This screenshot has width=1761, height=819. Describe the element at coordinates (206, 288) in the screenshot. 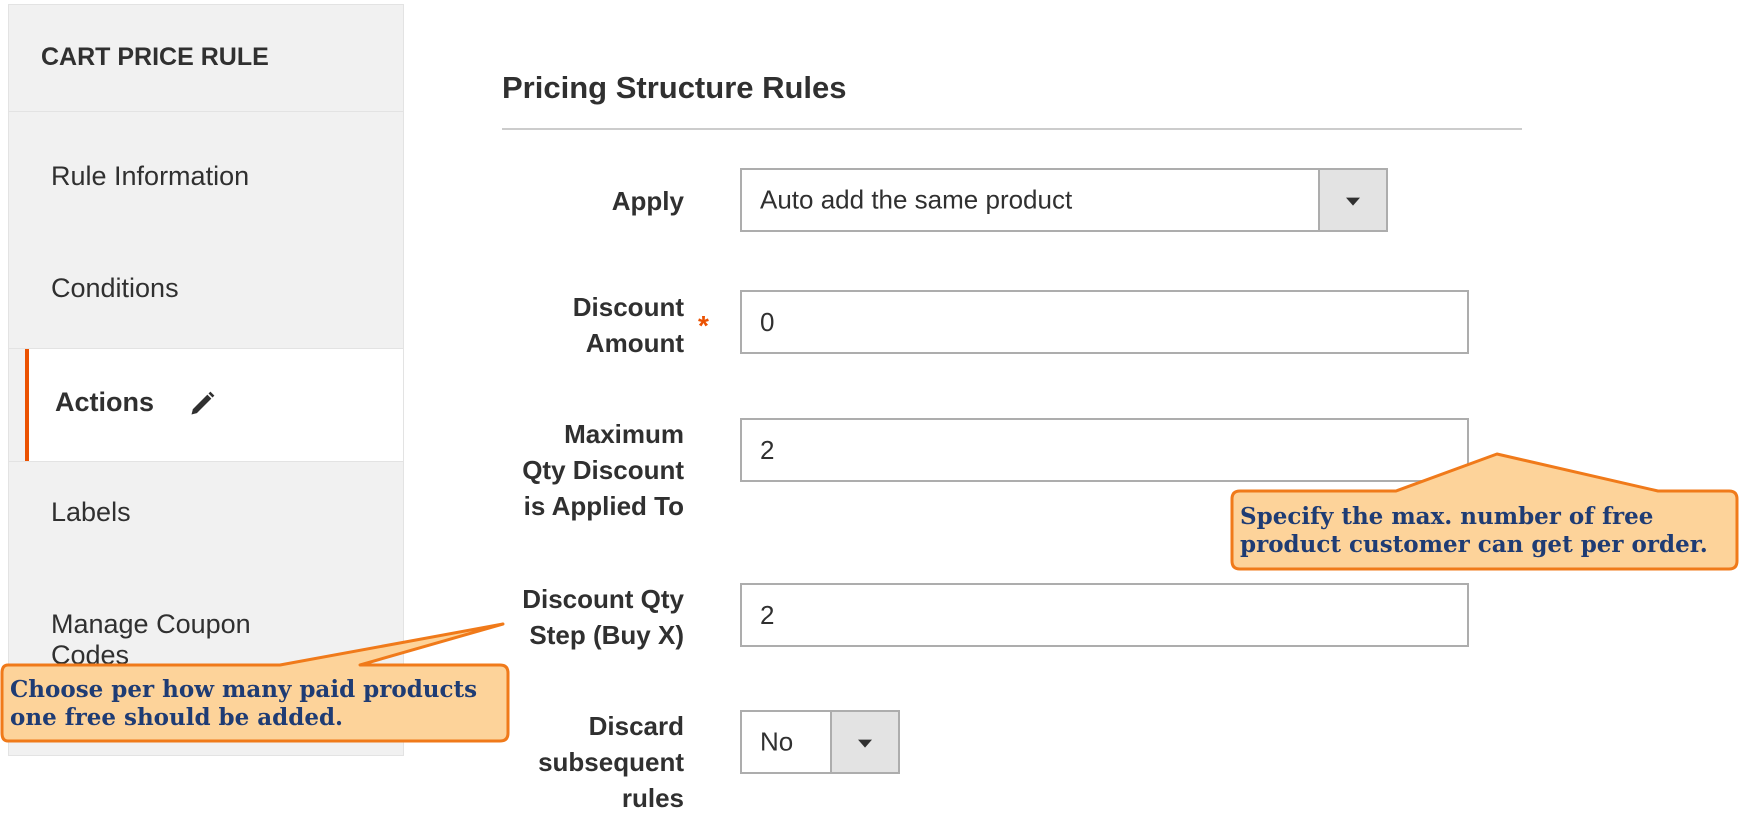

I see `sidebar-item-conditions: Conditions` at that location.